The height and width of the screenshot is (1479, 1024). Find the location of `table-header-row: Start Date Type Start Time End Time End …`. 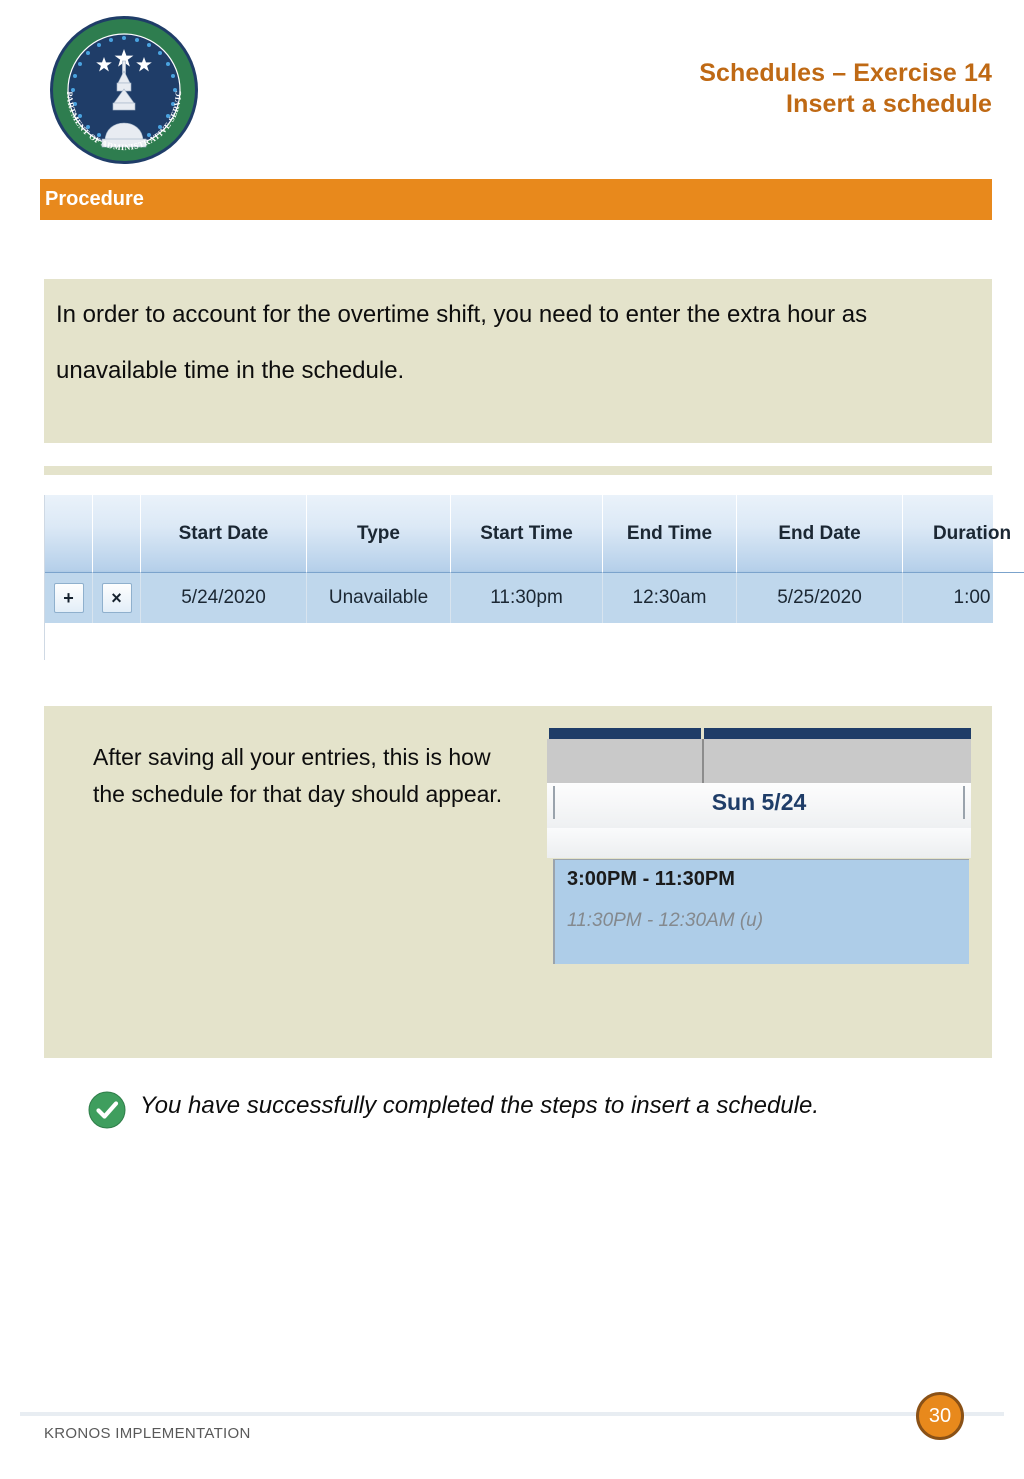

table-header-row: Start Date Type Start Time End Time End … is located at coordinates (534, 534).